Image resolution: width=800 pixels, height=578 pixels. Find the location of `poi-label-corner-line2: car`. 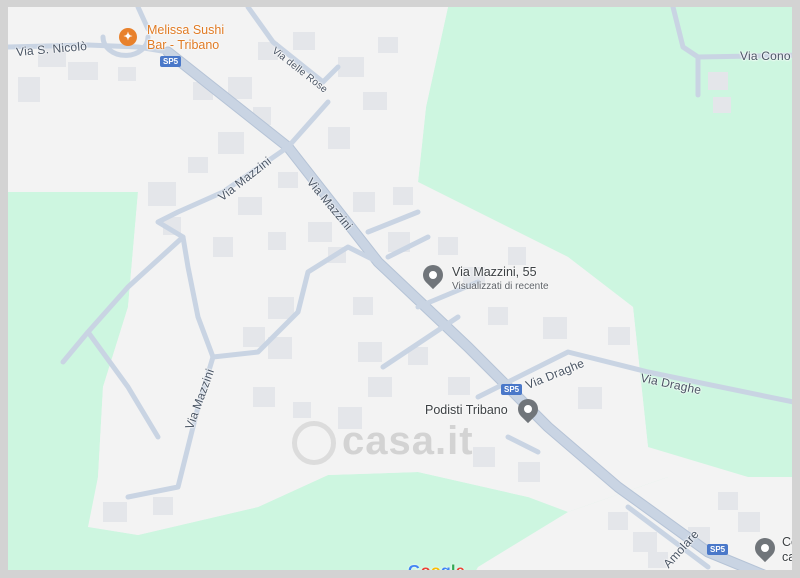

poi-label-corner-line2: car is located at coordinates (787, 557).